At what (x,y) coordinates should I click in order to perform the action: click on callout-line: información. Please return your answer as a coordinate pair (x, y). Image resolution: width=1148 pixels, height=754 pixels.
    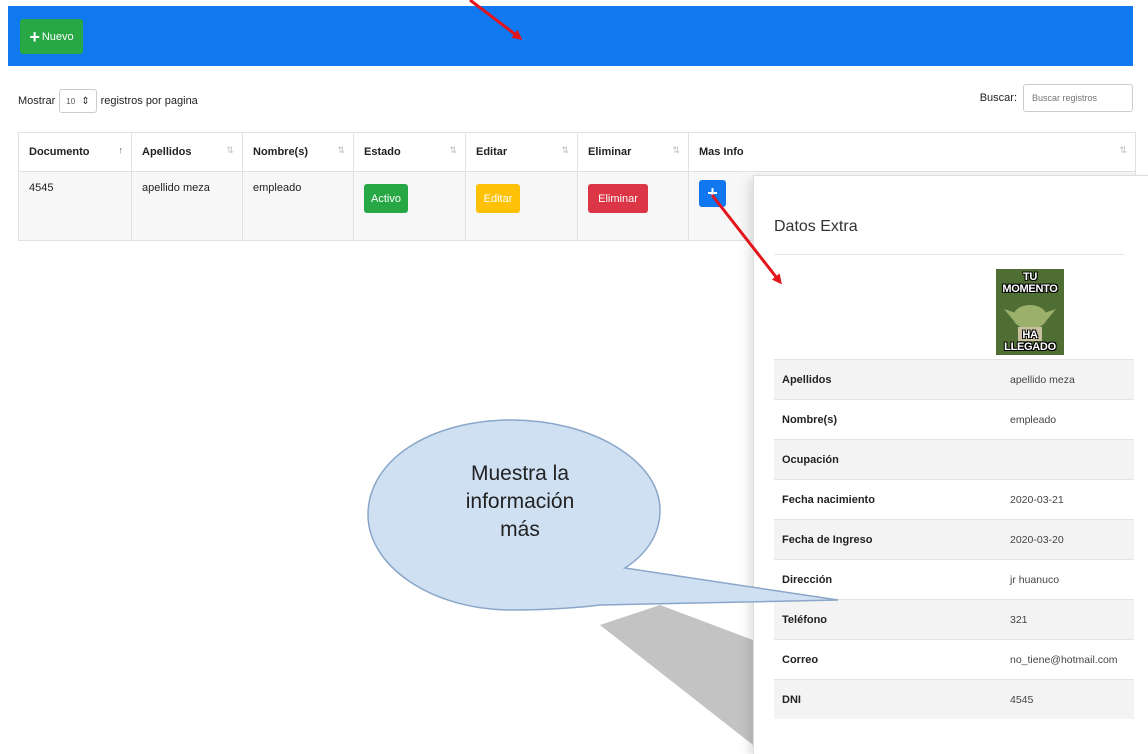
    Looking at the image, I should click on (520, 501).